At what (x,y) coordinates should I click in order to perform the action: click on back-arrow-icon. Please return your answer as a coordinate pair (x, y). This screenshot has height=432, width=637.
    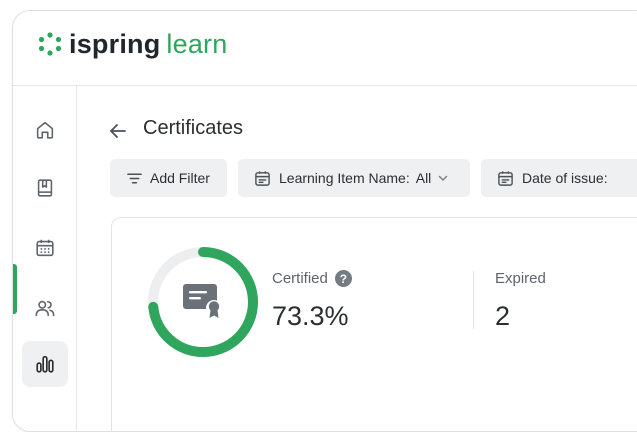
    Looking at the image, I should click on (118, 131).